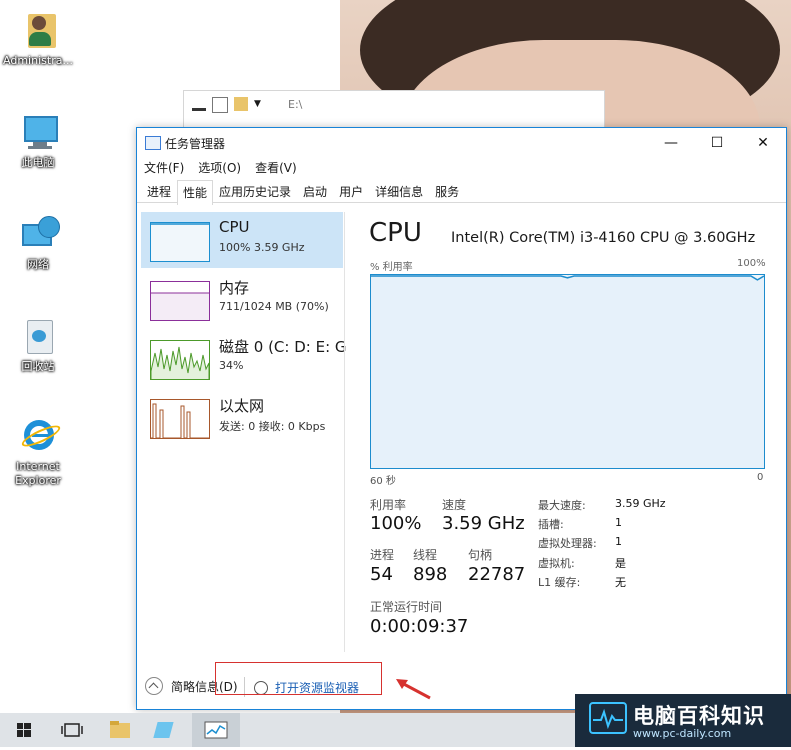 The width and height of the screenshot is (791, 750). I want to click on resource-item-memory: 内存 711/1024 MB (70%), so click(242, 299).